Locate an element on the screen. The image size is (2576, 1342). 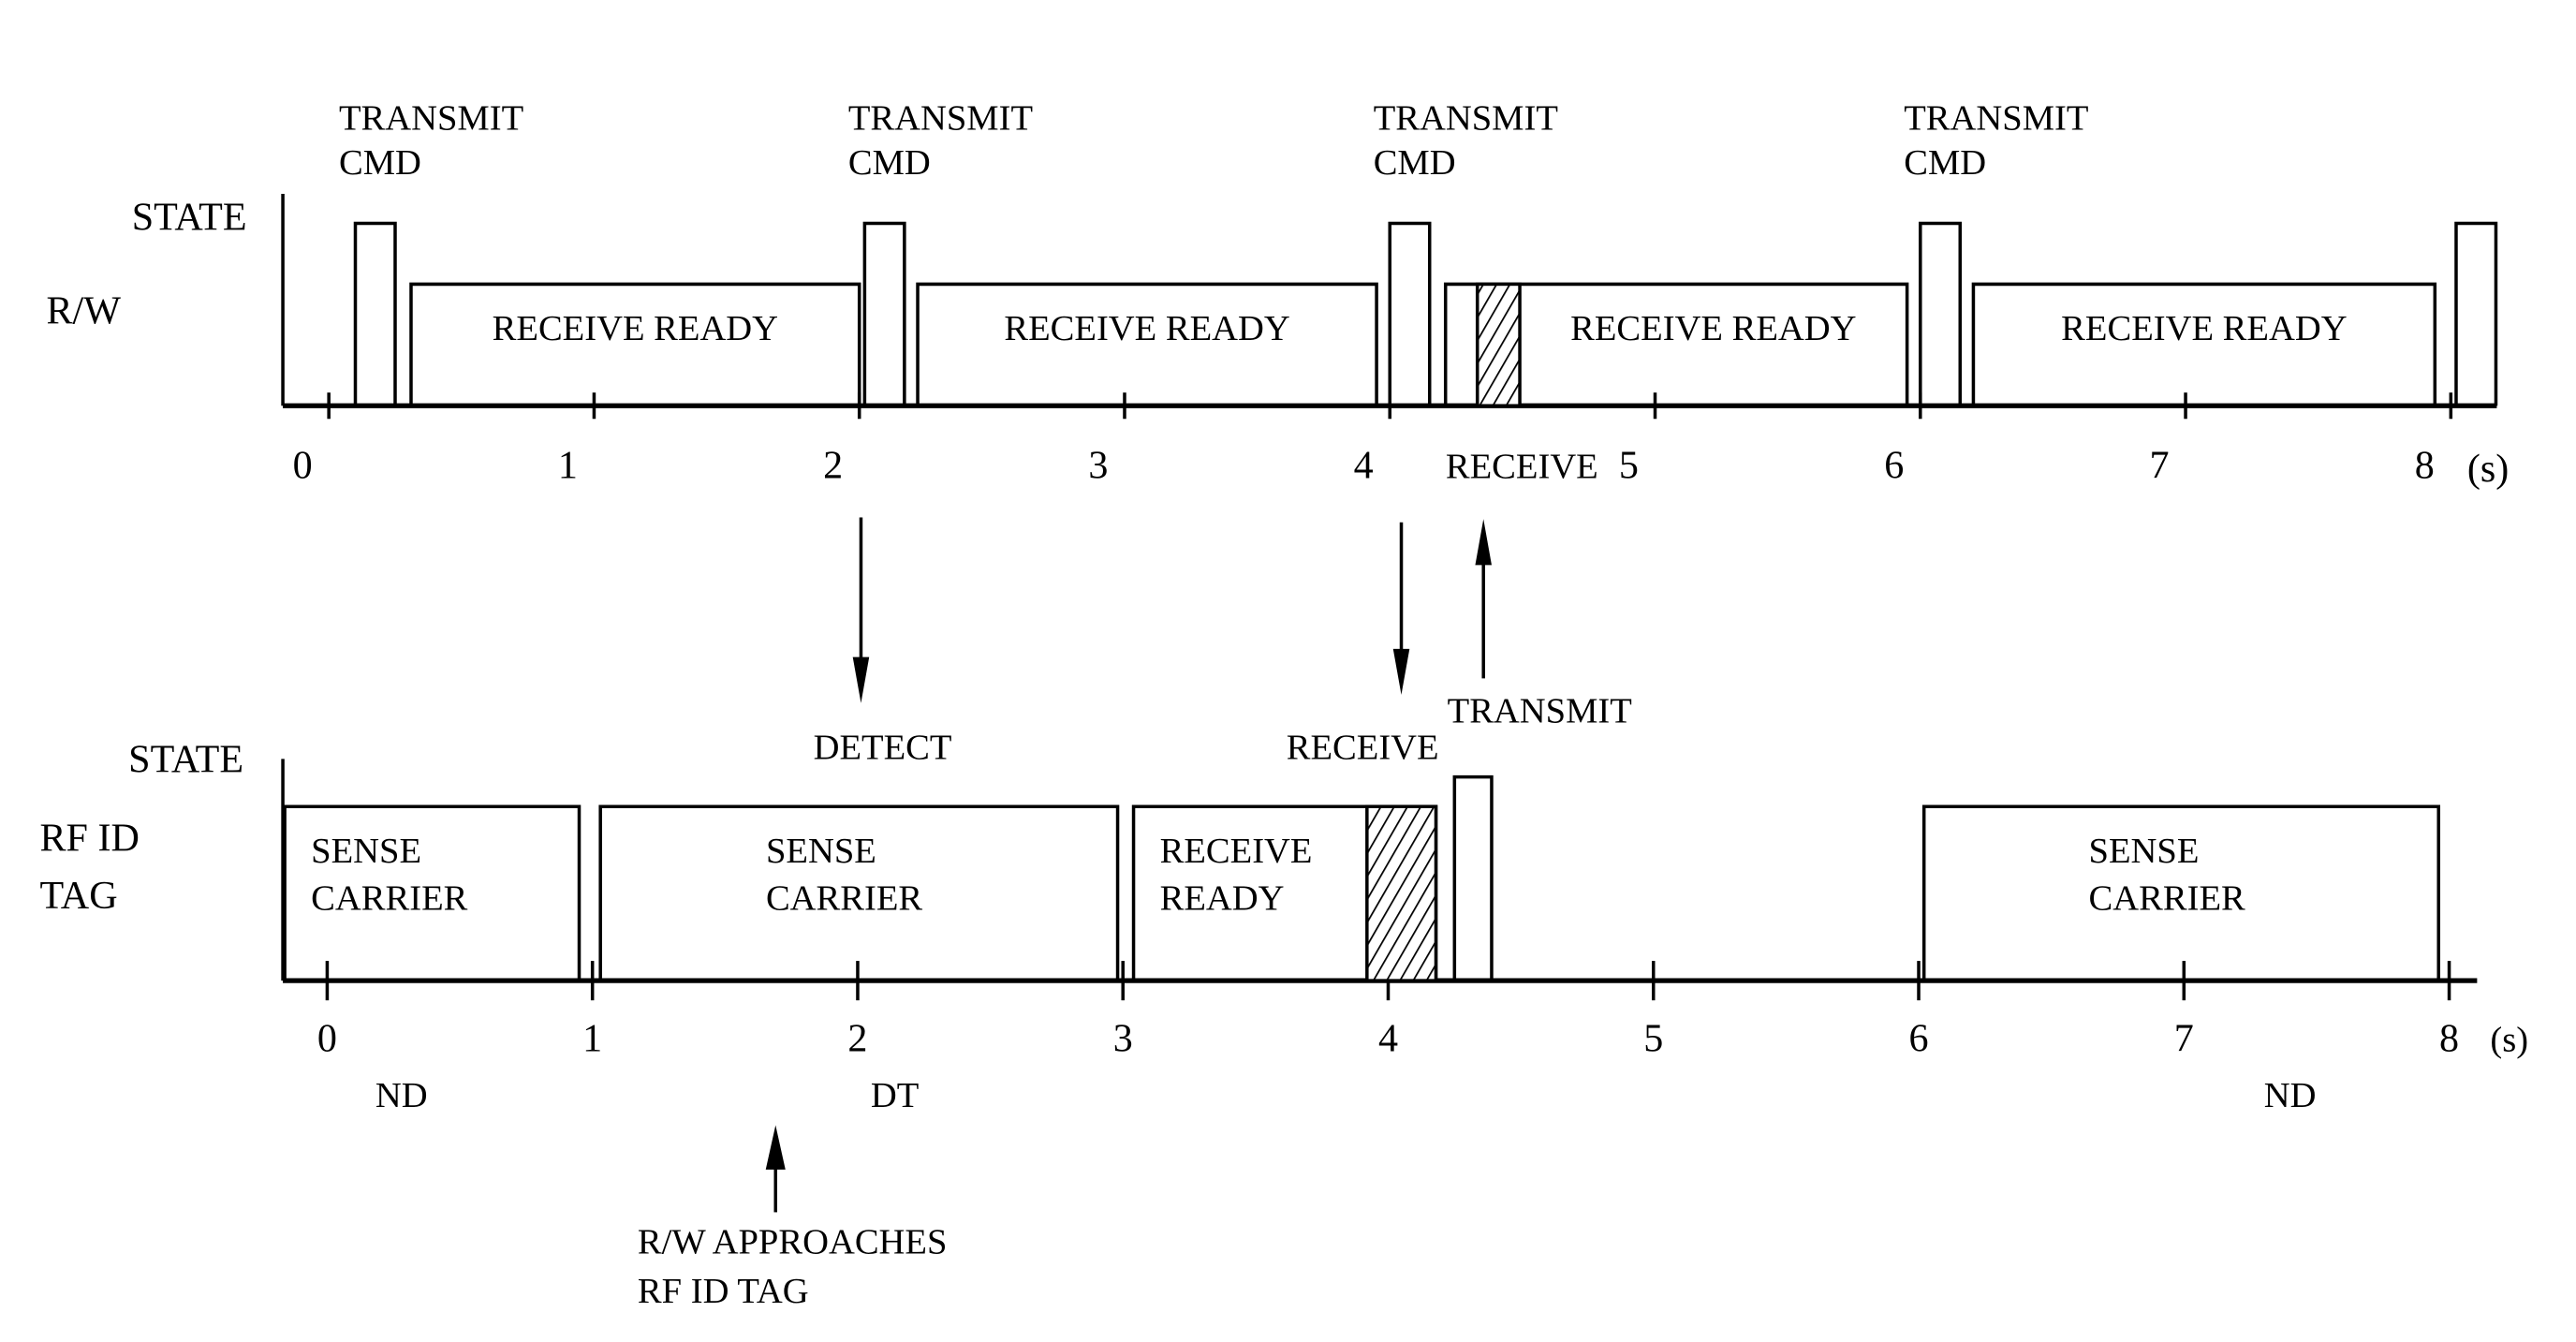
rw-tick-label: 6 is located at coordinates (1894, 465).